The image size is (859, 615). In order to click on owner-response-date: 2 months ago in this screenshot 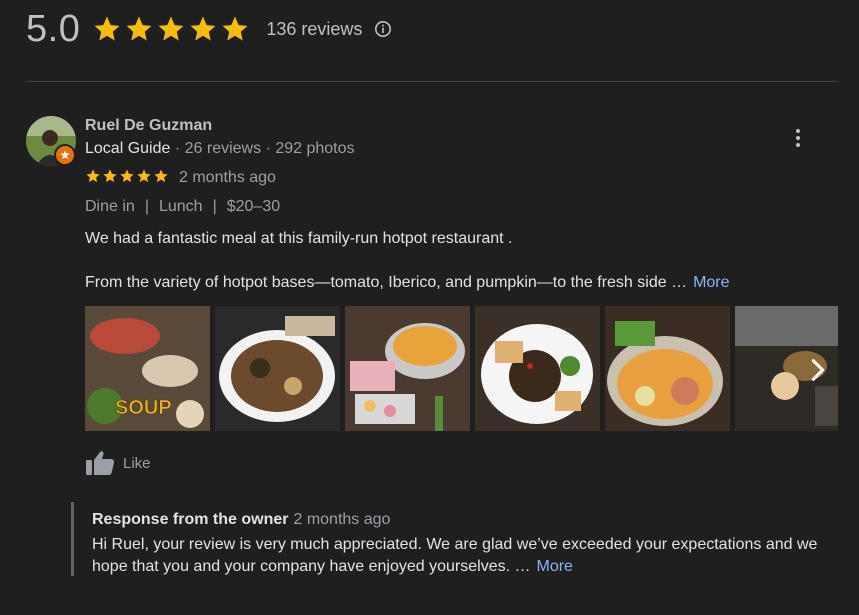, I will do `click(342, 519)`.